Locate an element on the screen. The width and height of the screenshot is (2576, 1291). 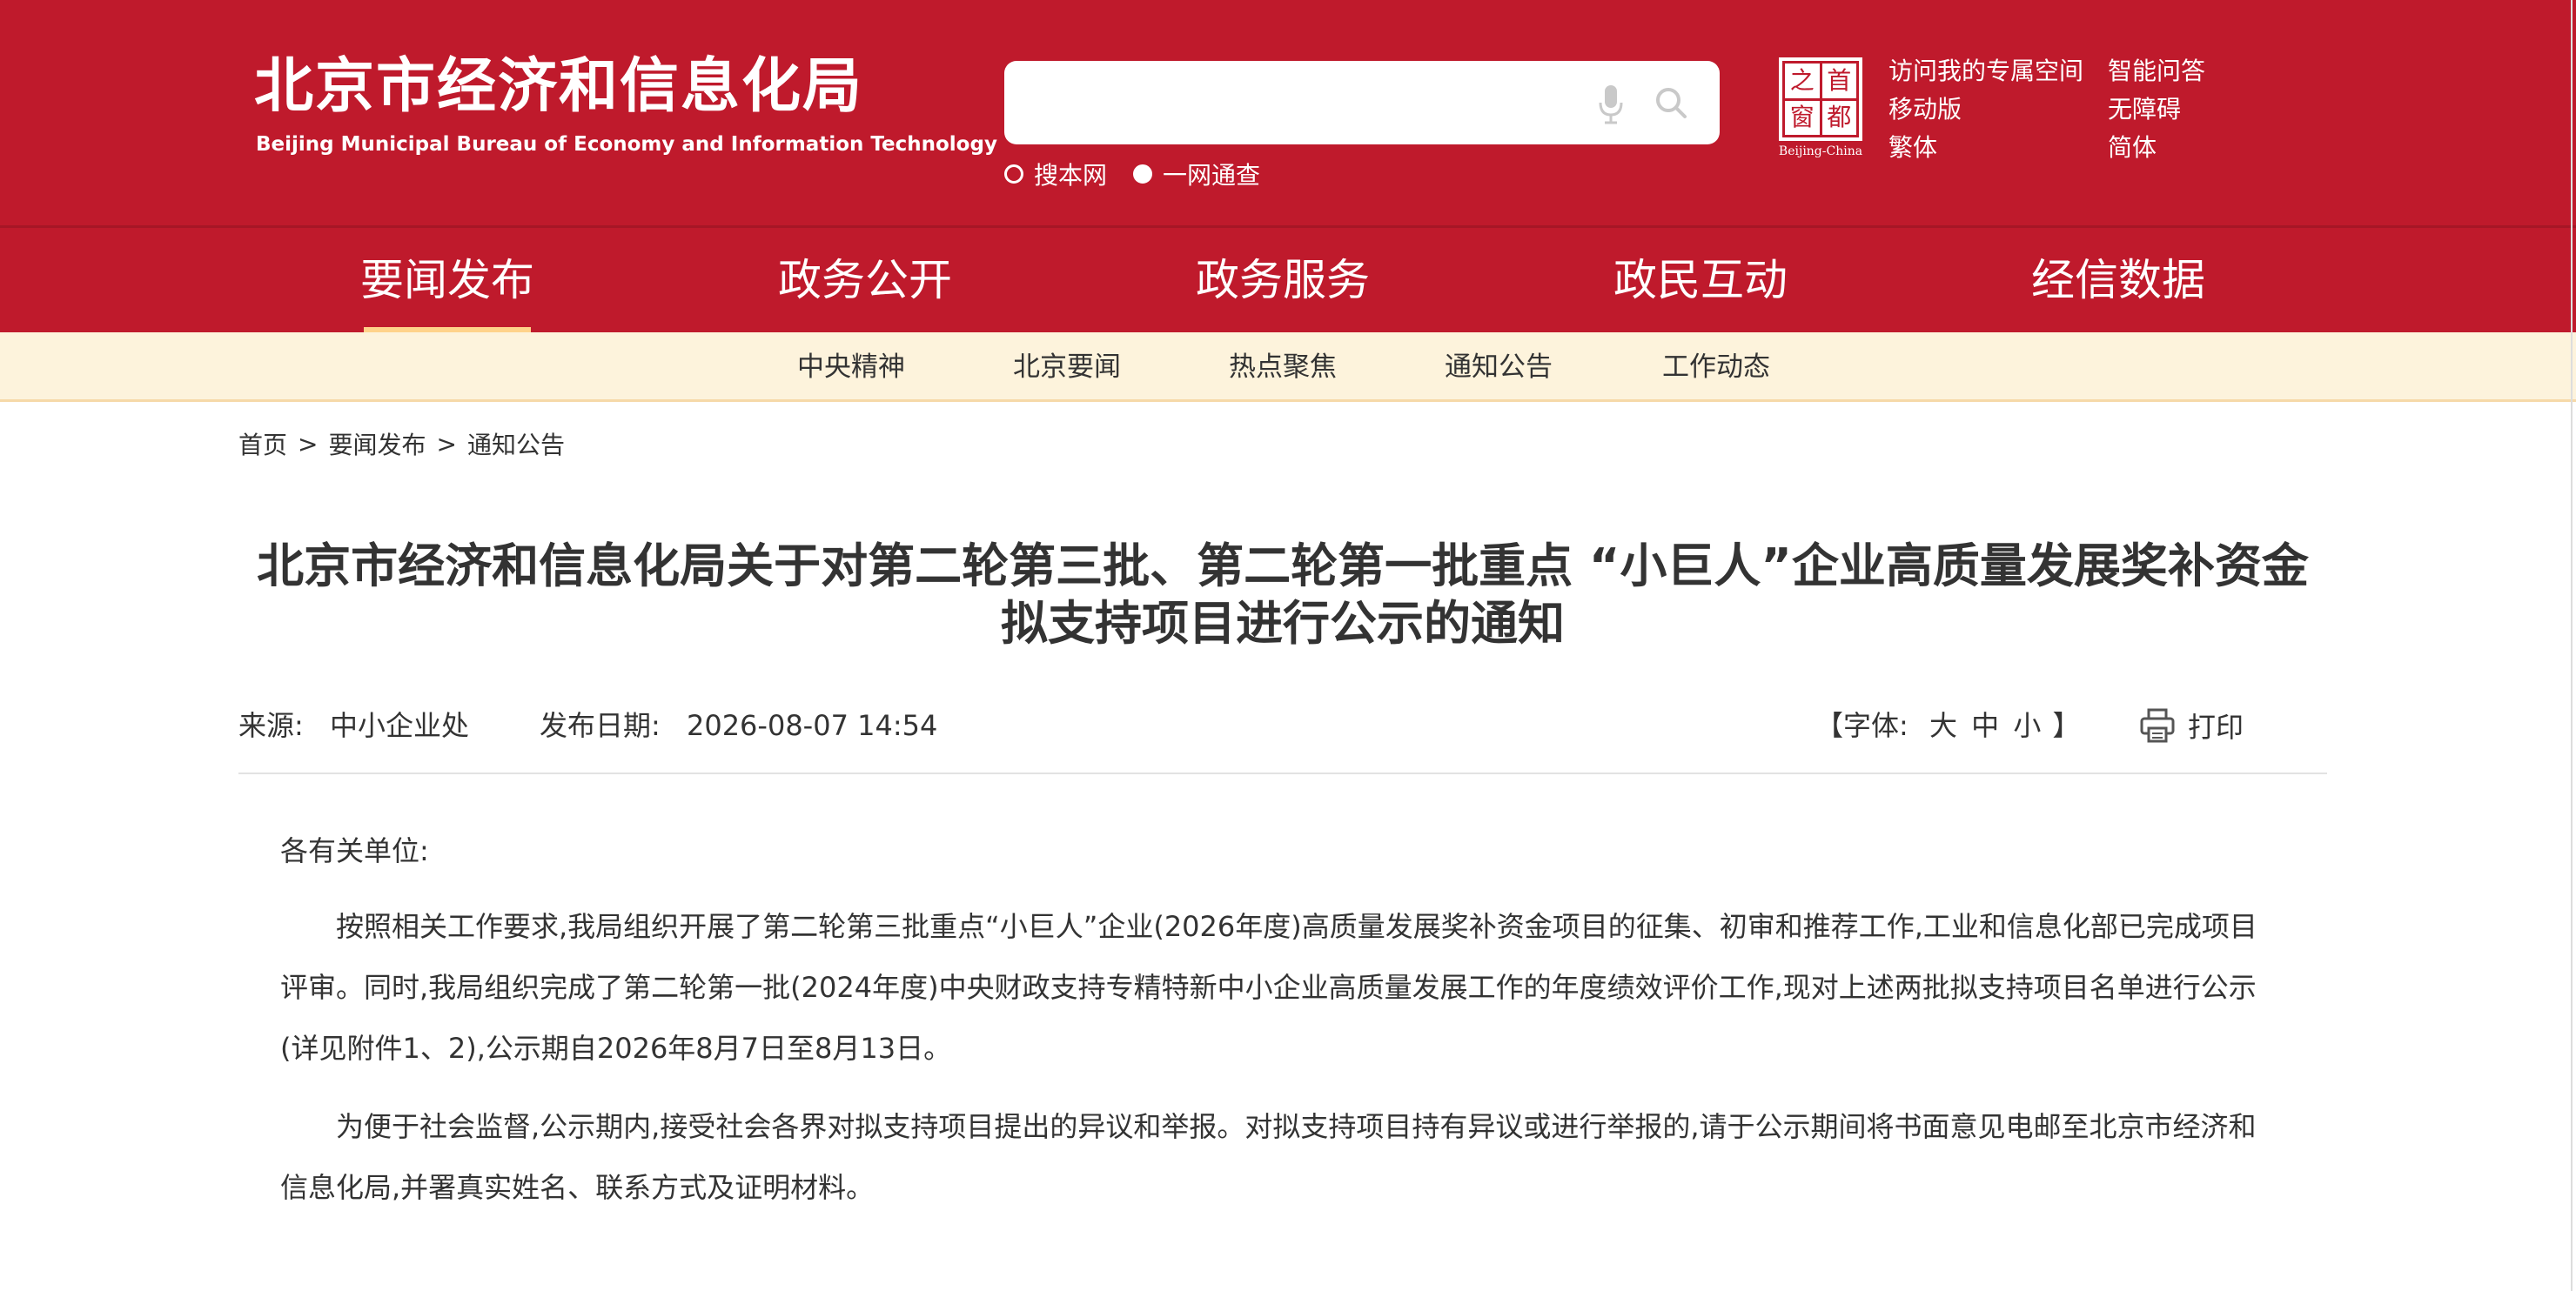
seal-char: 都 is located at coordinates (1838, 117).